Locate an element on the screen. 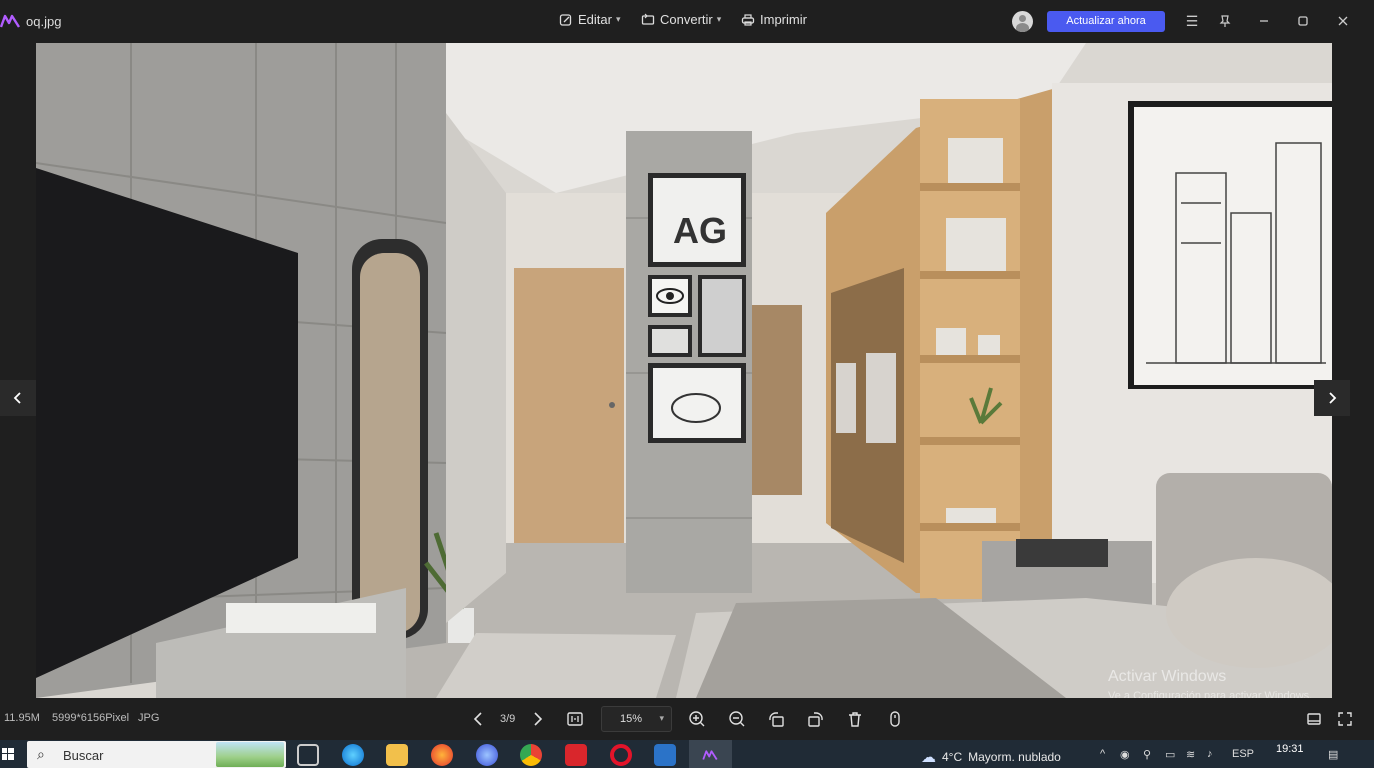 The width and height of the screenshot is (1374, 768). convert-icon is located at coordinates (648, 19).